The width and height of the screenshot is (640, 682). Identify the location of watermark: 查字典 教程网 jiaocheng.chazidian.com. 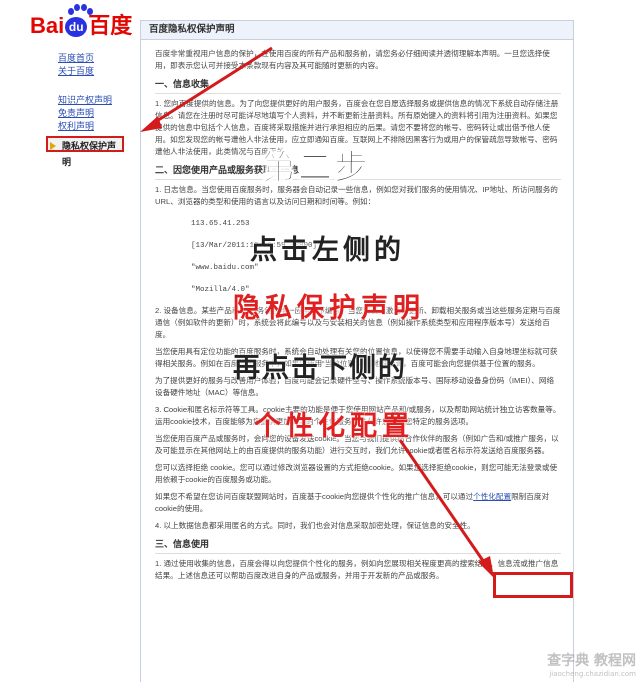
(591, 664).